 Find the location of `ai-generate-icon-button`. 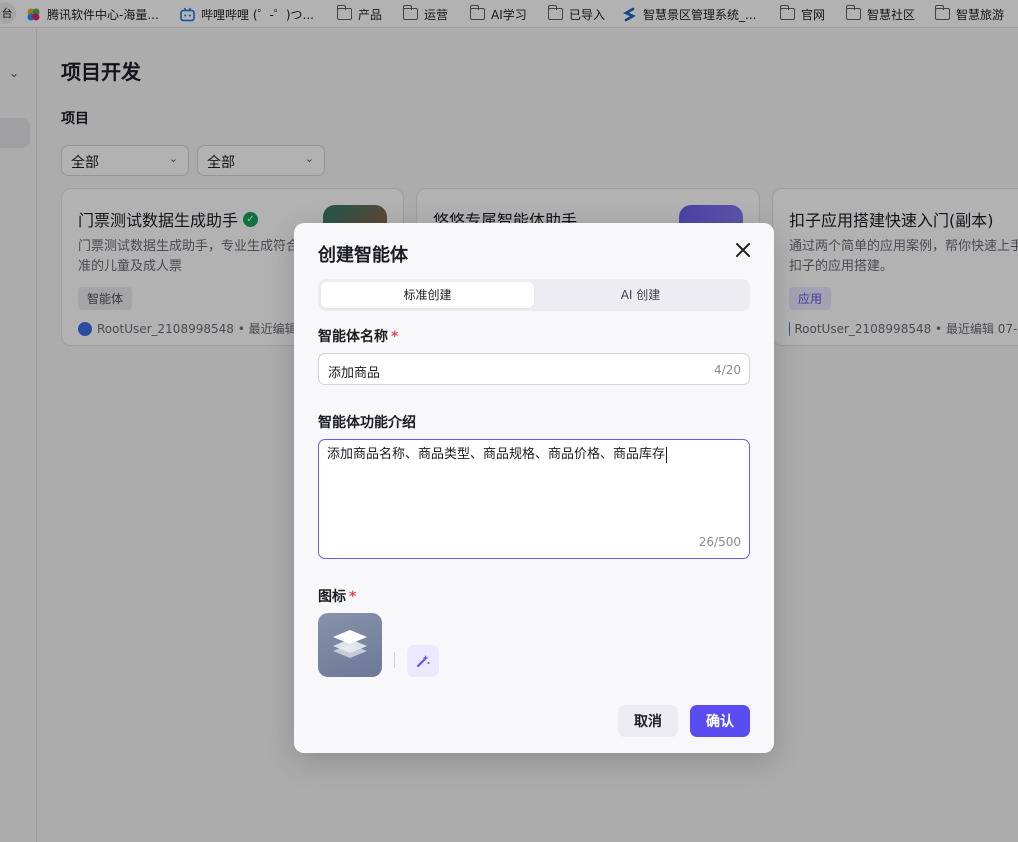

ai-generate-icon-button is located at coordinates (423, 661).